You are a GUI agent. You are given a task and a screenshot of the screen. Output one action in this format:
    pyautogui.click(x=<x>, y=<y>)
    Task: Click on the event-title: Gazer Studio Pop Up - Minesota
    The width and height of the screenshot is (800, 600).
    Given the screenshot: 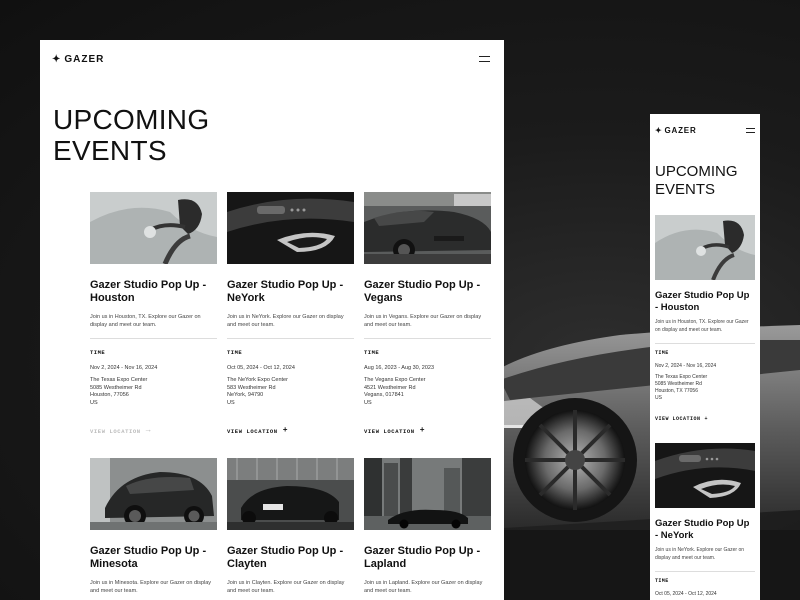 What is the action you would take?
    pyautogui.click(x=153, y=558)
    